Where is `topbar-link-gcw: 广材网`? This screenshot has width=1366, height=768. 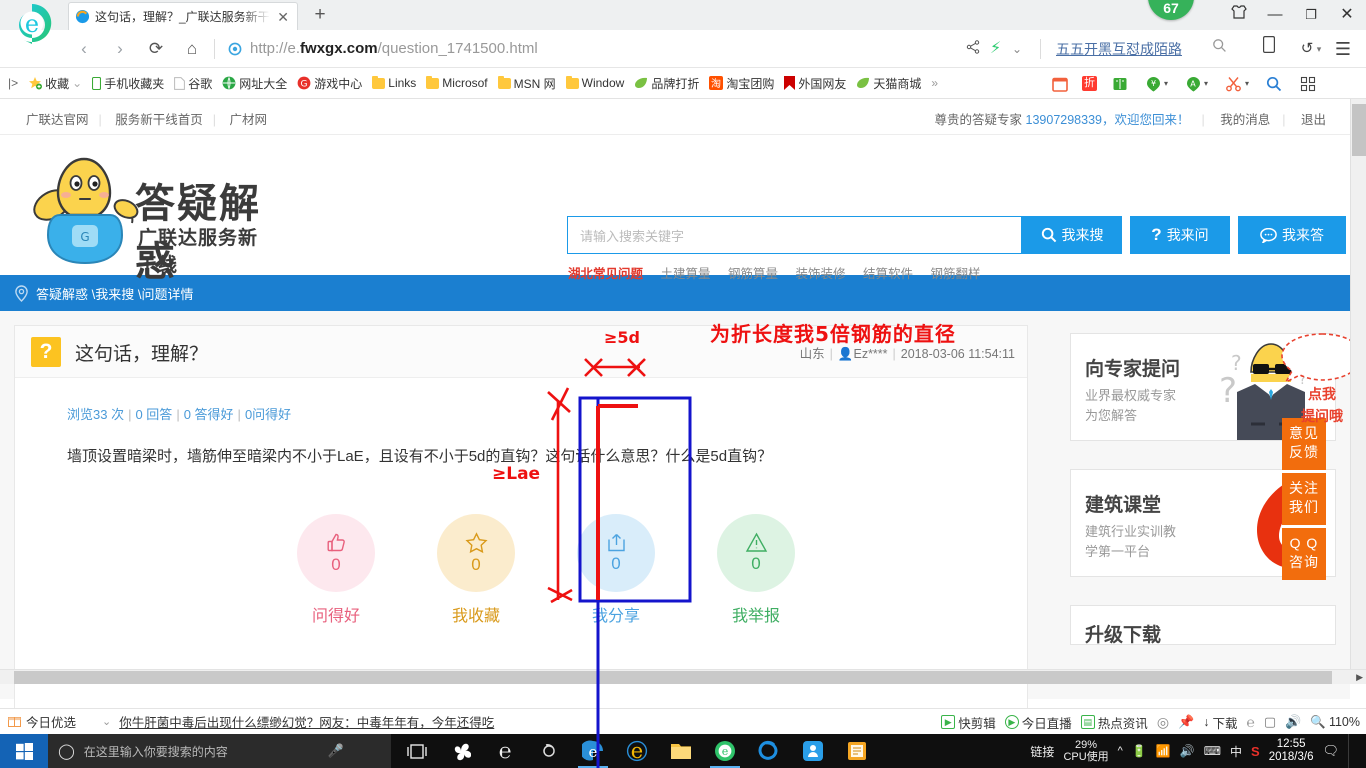
topbar-link-gcw: 广材网 is located at coordinates (249, 120).